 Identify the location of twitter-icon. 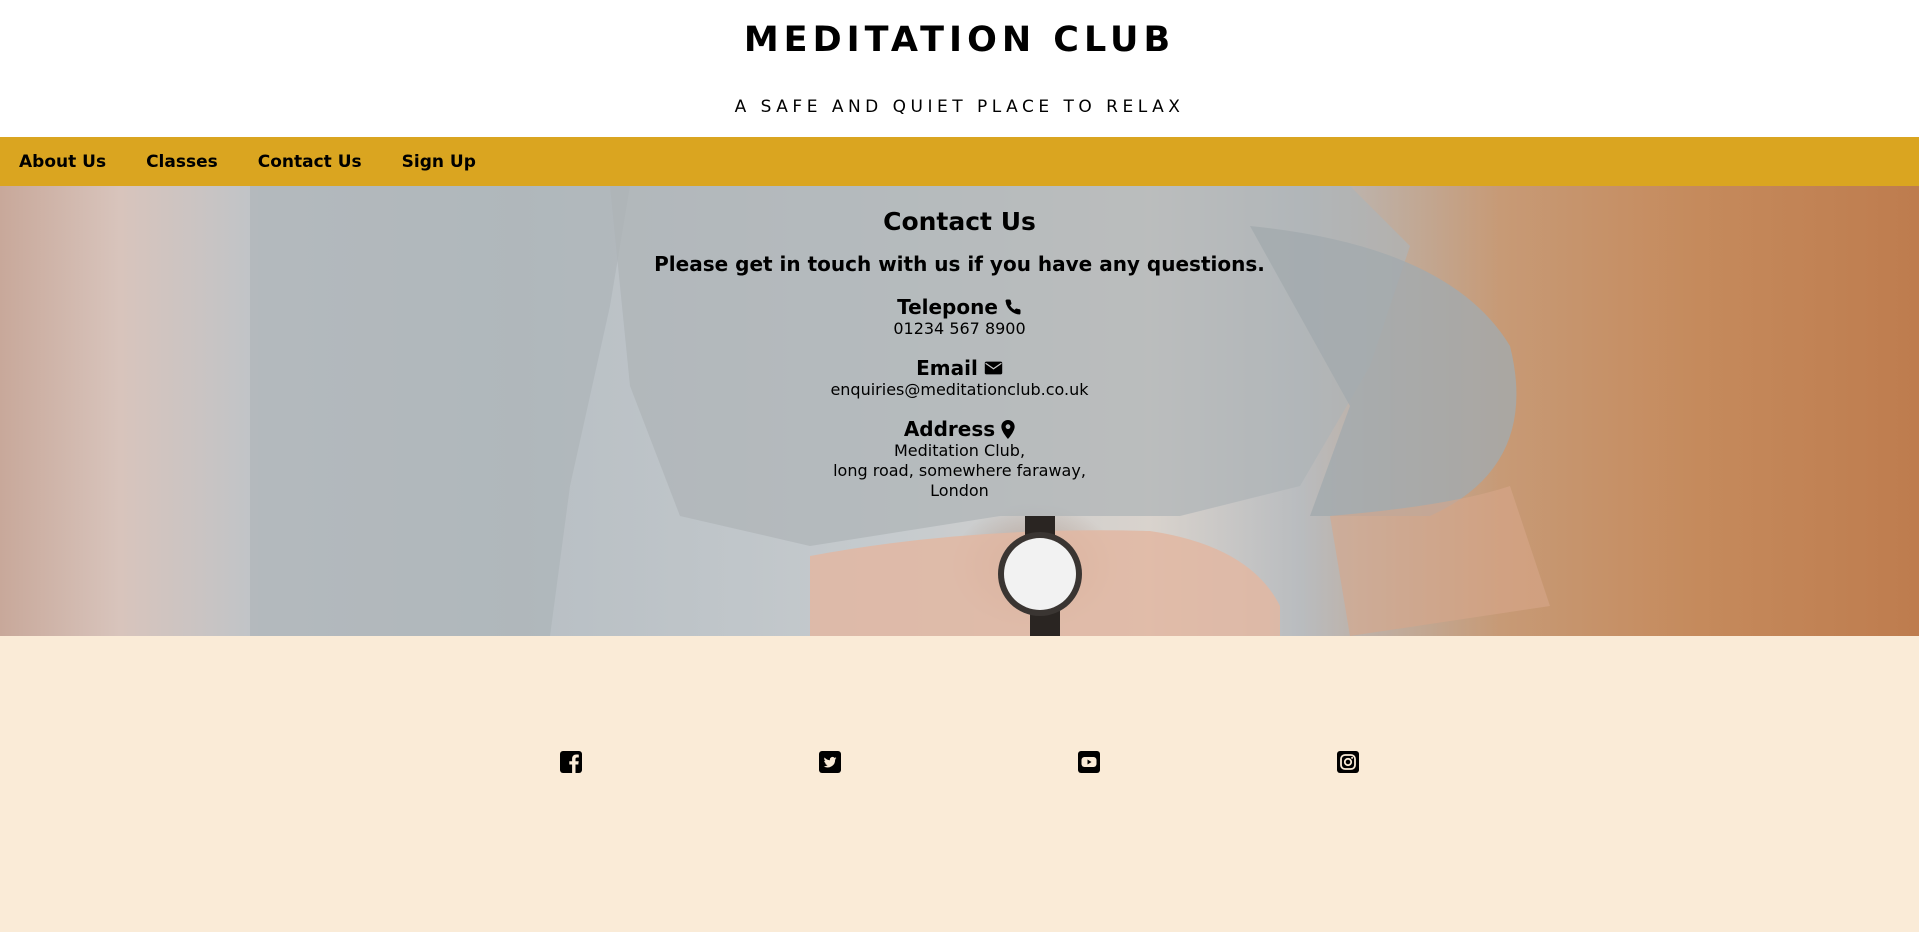
(830, 762).